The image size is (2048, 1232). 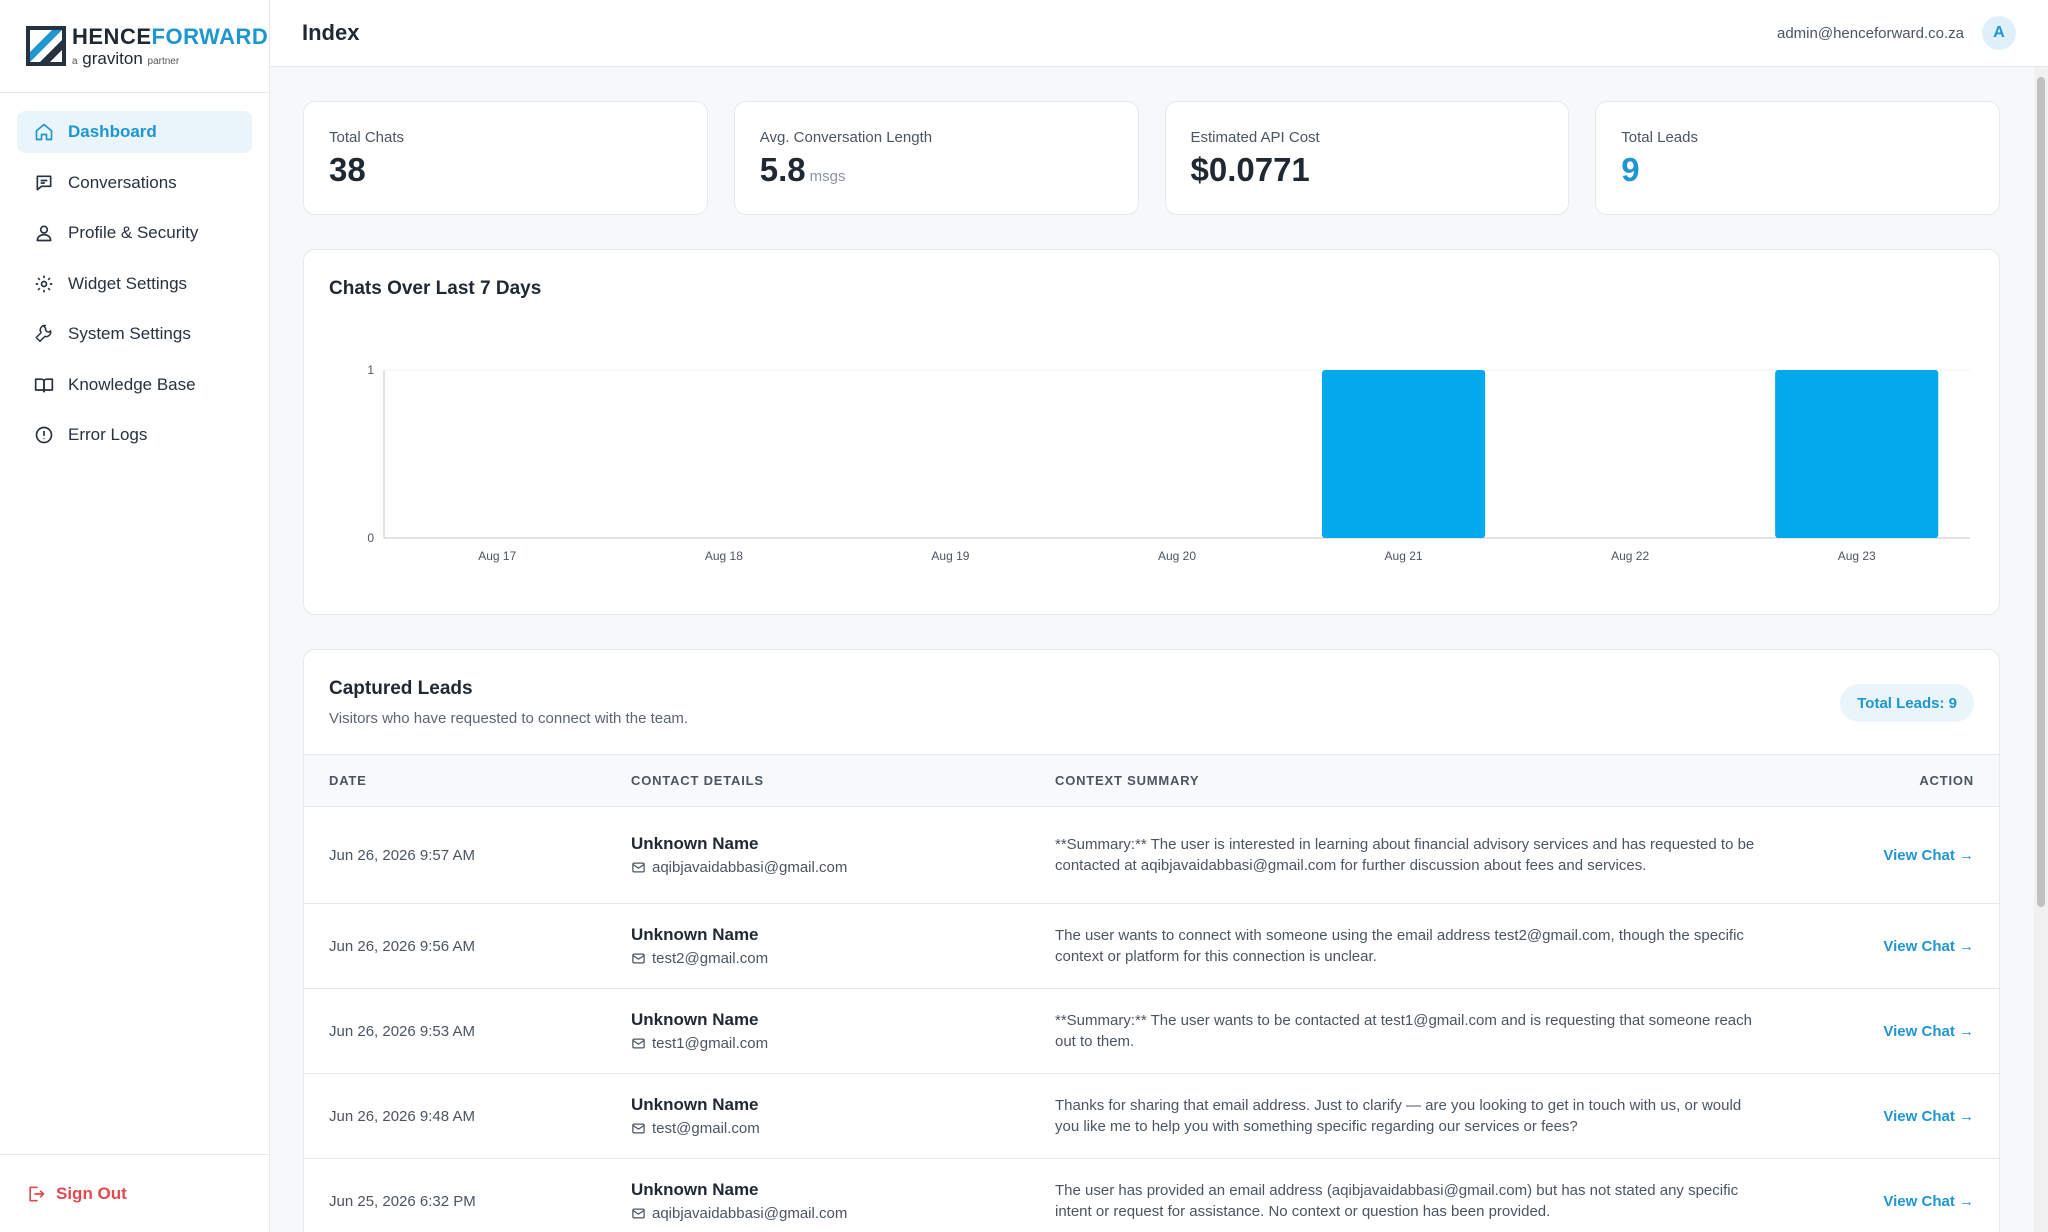 What do you see at coordinates (843, 1031) in the screenshot?
I see `lead-contact: Unknown Name test1@gmail.com` at bounding box center [843, 1031].